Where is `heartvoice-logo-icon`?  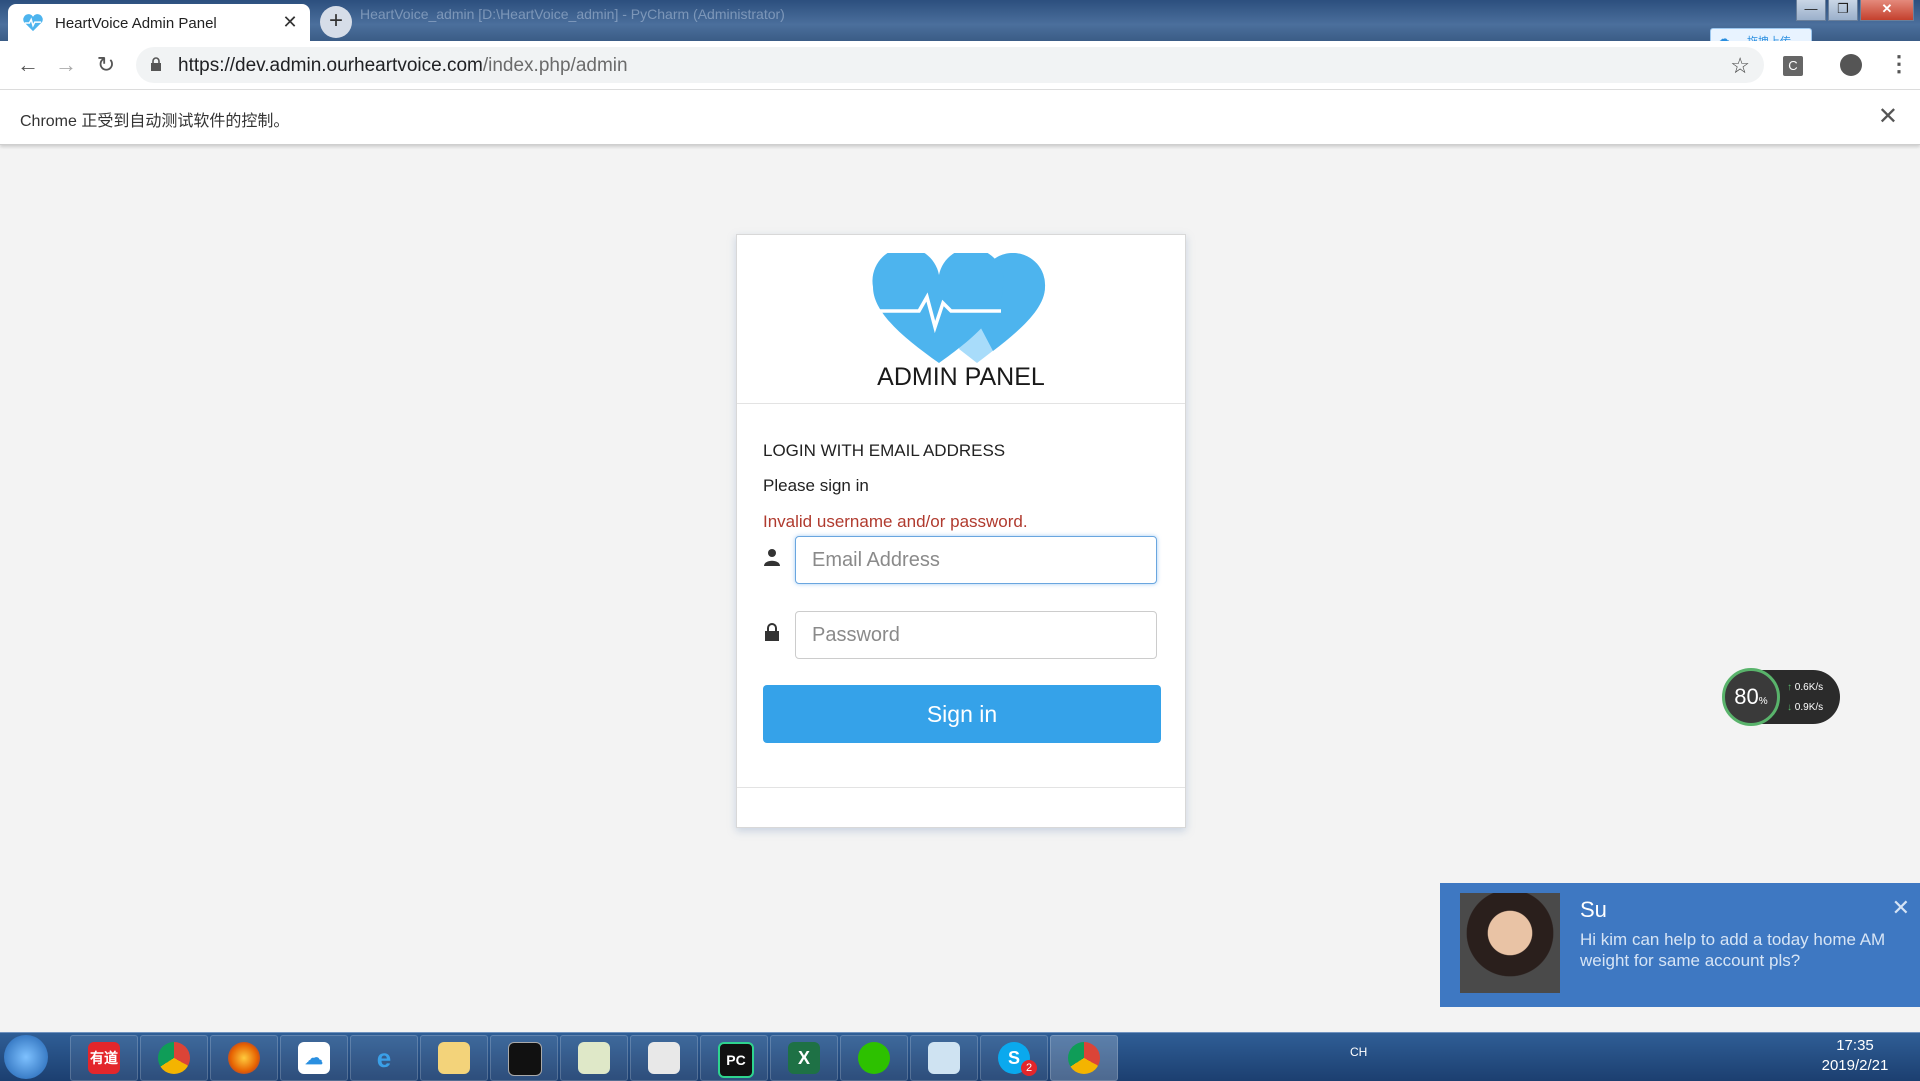
heartvoice-logo-icon is located at coordinates (958, 308).